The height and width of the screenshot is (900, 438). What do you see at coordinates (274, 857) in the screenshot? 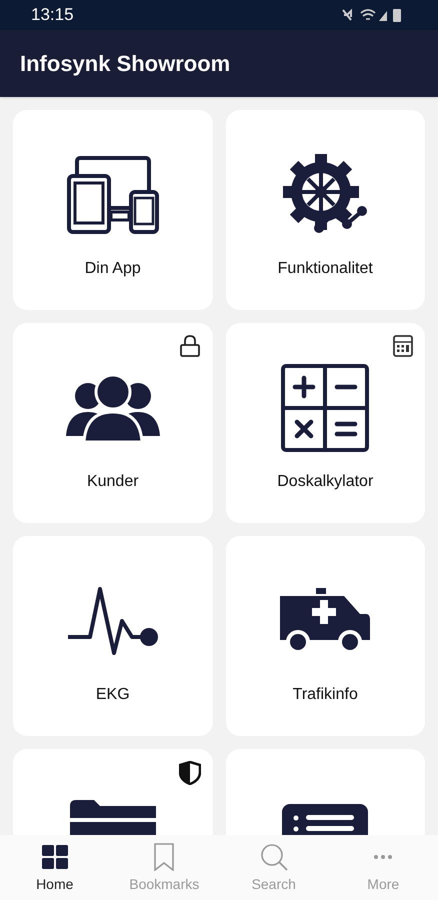
I see `search-icon` at bounding box center [274, 857].